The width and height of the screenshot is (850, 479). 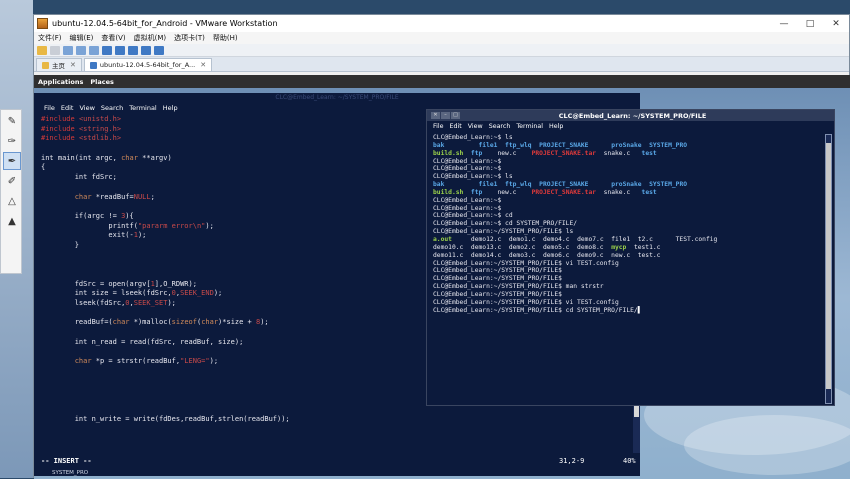 I want to click on code-token: "pararm error\n", so click(x=171, y=225).